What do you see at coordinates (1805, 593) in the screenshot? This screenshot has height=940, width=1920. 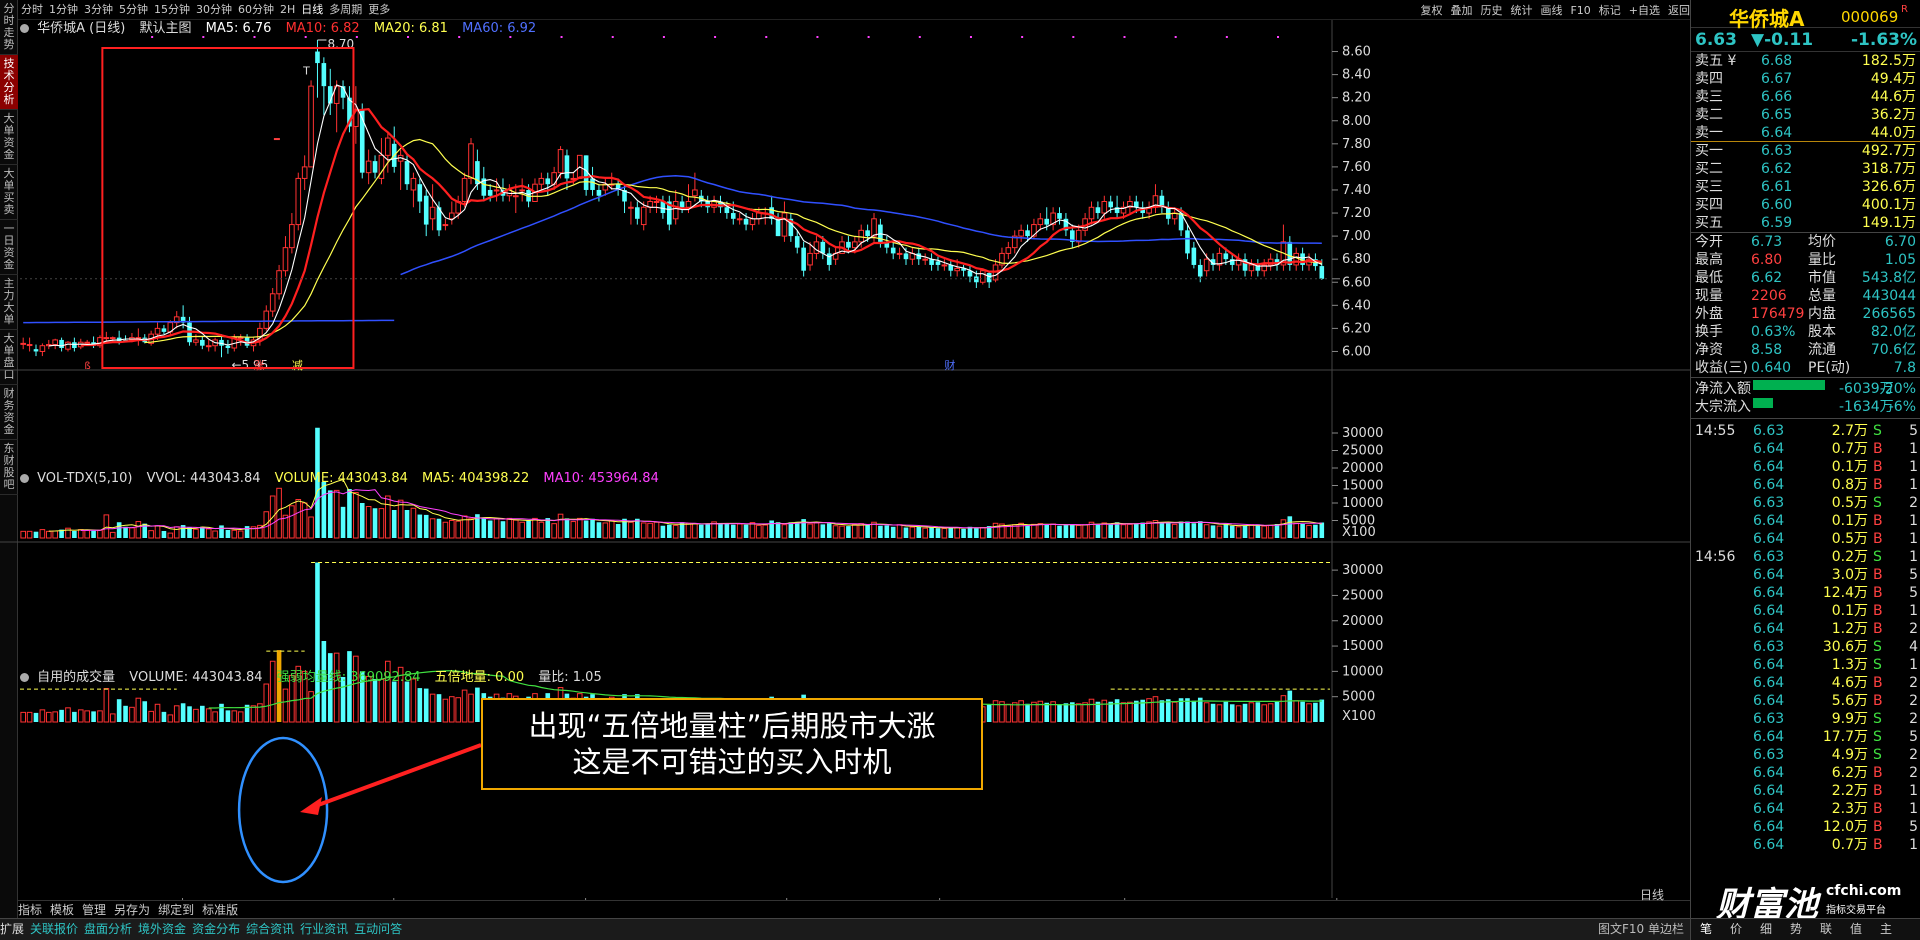 I see `tick-row: 6.64 12.4万 B 5` at bounding box center [1805, 593].